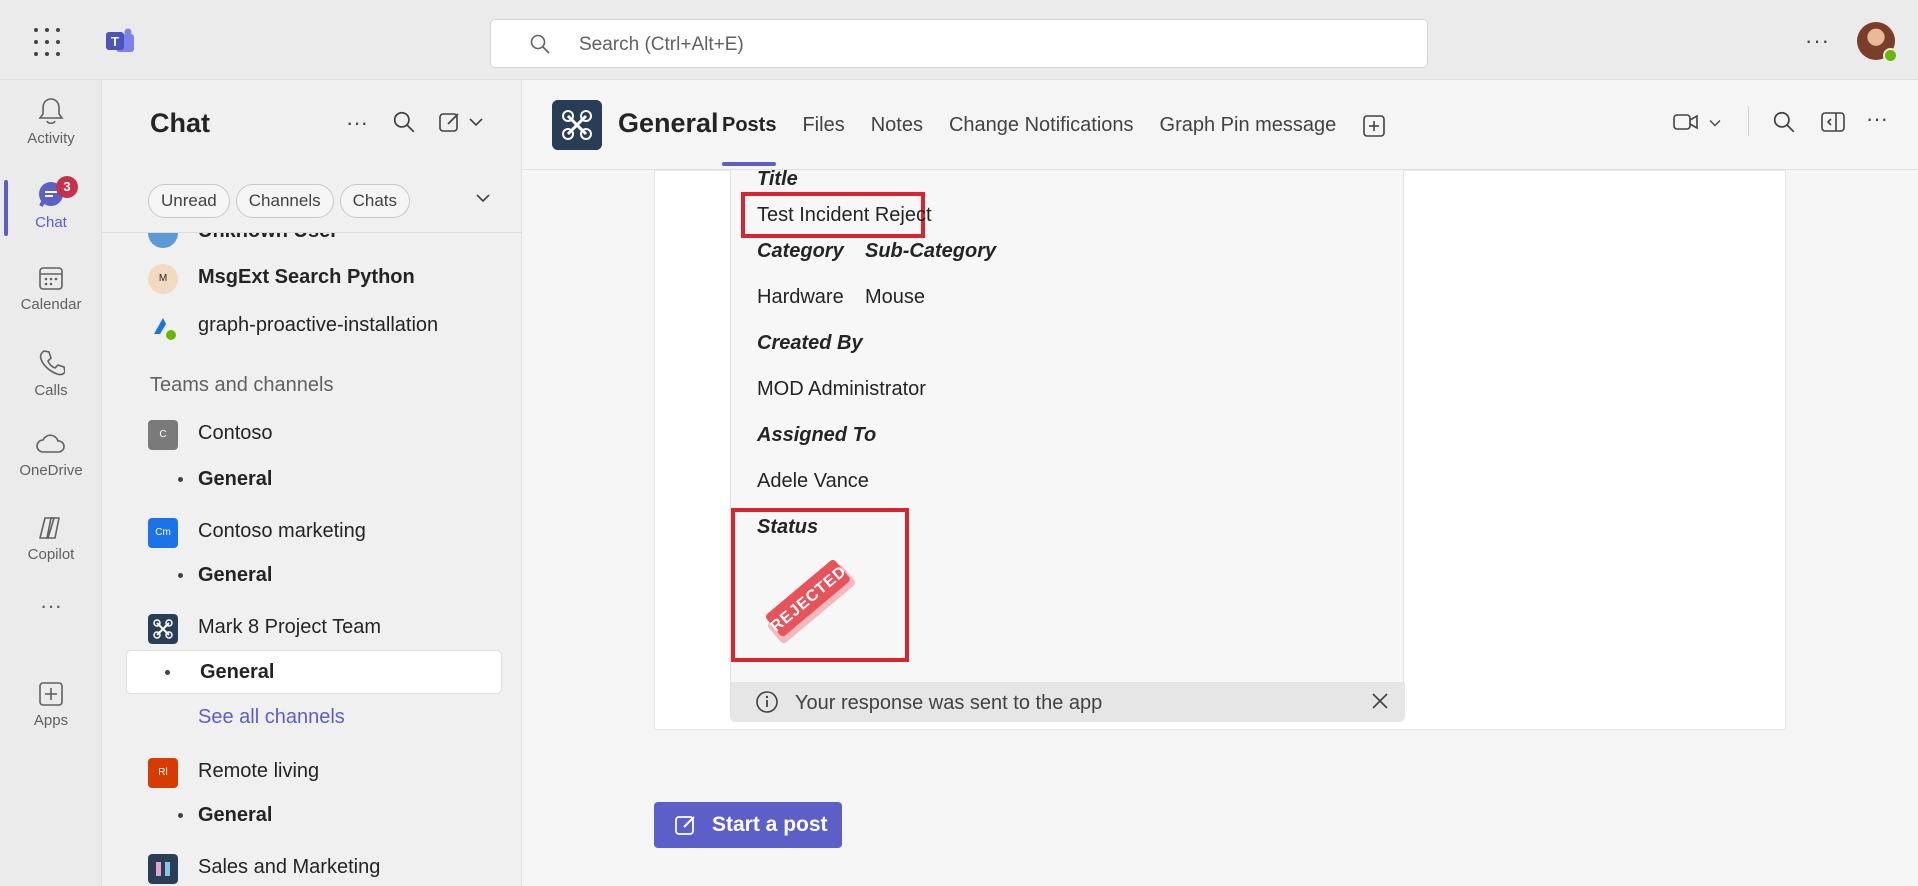  I want to click on plus-square-icon, so click(51, 694).